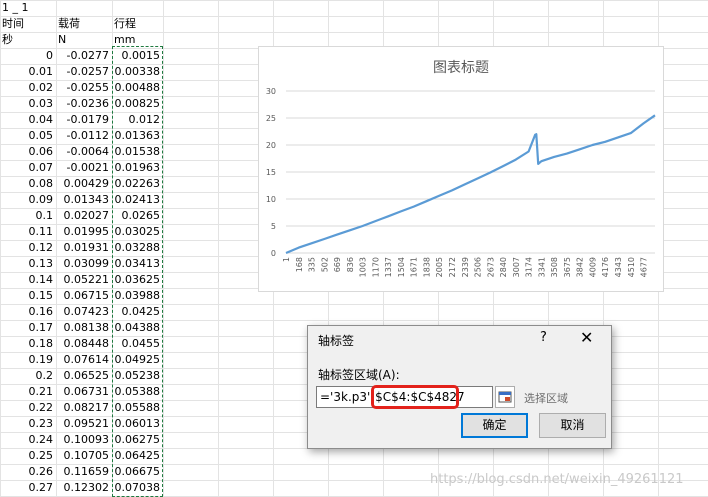  Describe the element at coordinates (82, 152) in the screenshot. I see `table-cell: -0.0064` at that location.